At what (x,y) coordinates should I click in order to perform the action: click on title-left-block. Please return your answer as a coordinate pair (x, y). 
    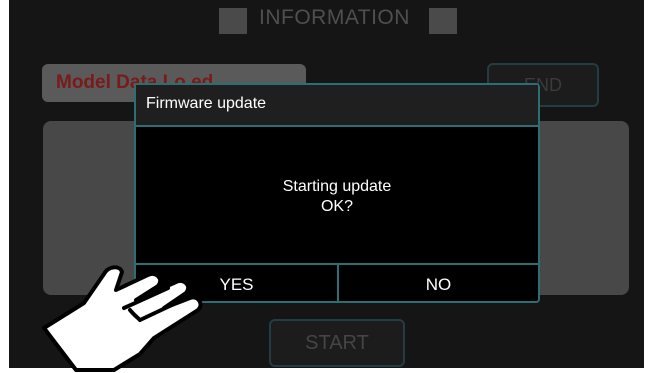
    Looking at the image, I should click on (233, 21).